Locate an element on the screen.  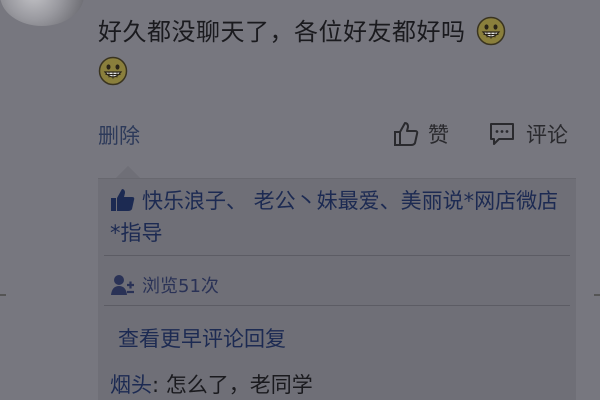
comment-item: 烟头: 怎么了，老同学 is located at coordinates (211, 384).